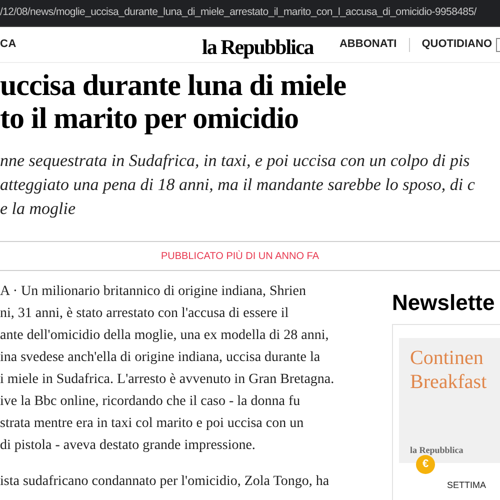 The height and width of the screenshot is (500, 500). Describe the element at coordinates (128, 446) in the screenshot. I see `body-text-line: di pistola - aveva destato grande impressione.` at that location.